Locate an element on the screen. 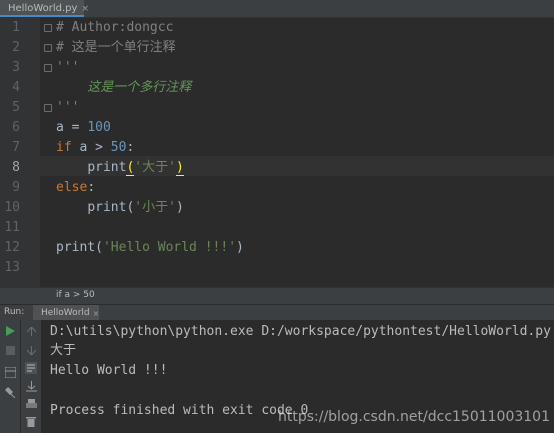 The width and height of the screenshot is (554, 433). line-number: 10 is located at coordinates (12, 207).